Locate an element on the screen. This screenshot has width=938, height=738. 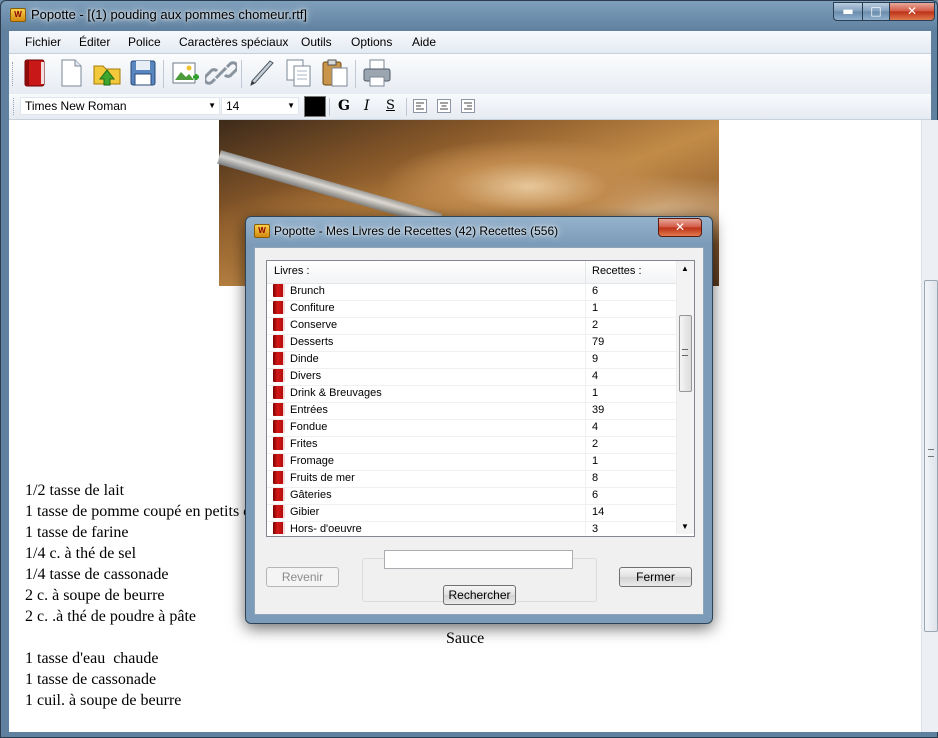
maximize-button: □ is located at coordinates (876, 11).